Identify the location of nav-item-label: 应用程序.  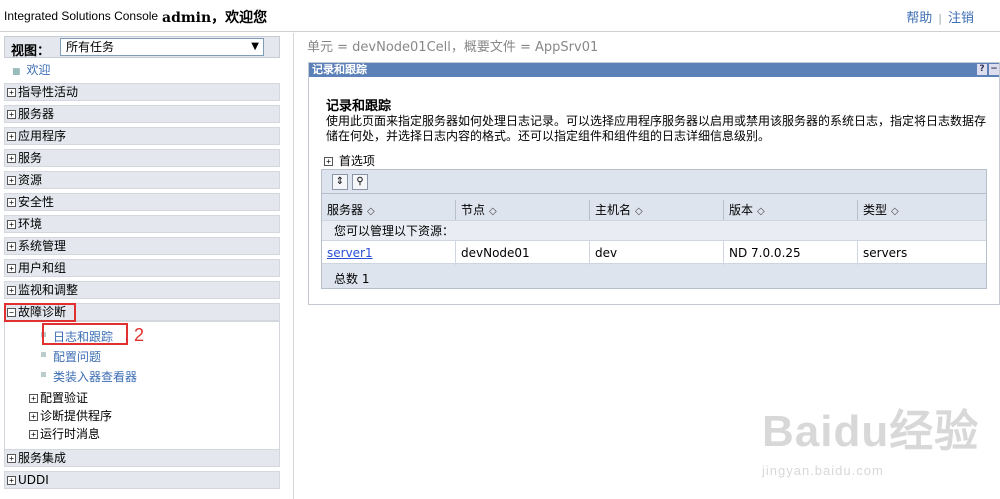
(42, 136).